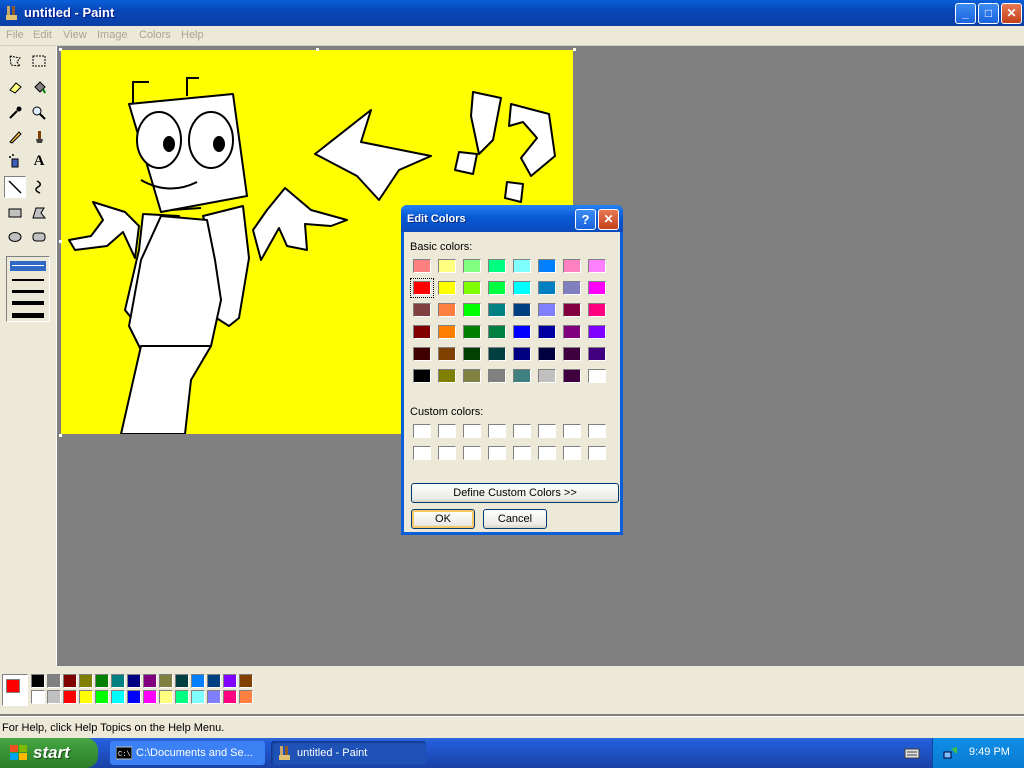  Describe the element at coordinates (15, 113) in the screenshot. I see `color-picker-icon` at that location.